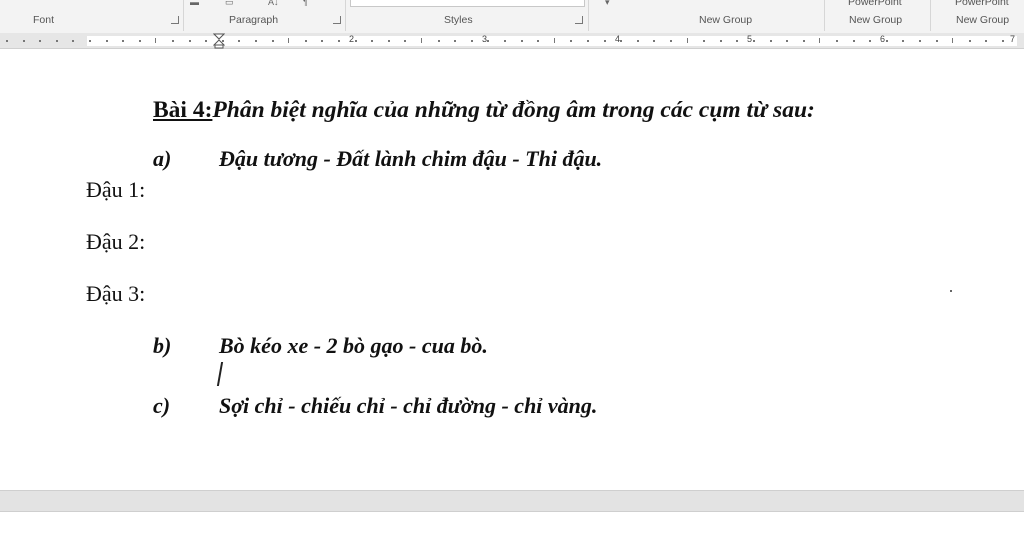  I want to click on item-text-b: Bò kéo xe - 2 bò gạo - cua bò., so click(353, 345).